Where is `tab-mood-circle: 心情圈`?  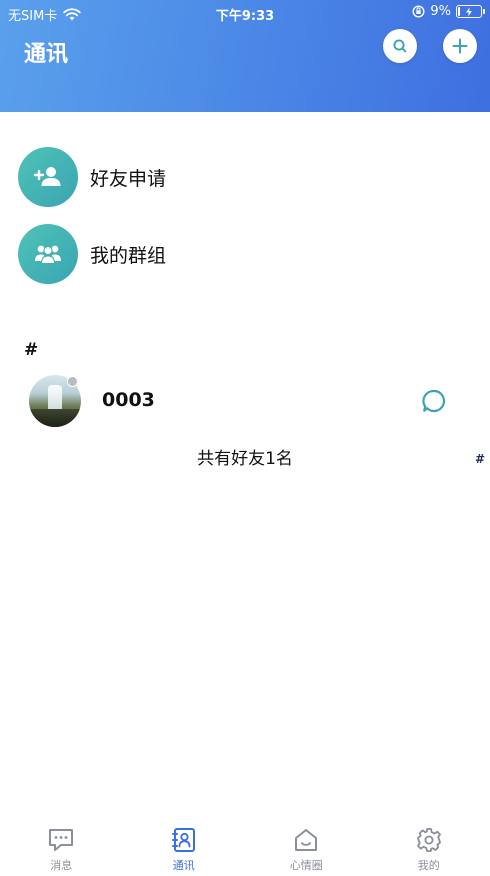
tab-mood-circle: 心情圈 is located at coordinates (306, 845).